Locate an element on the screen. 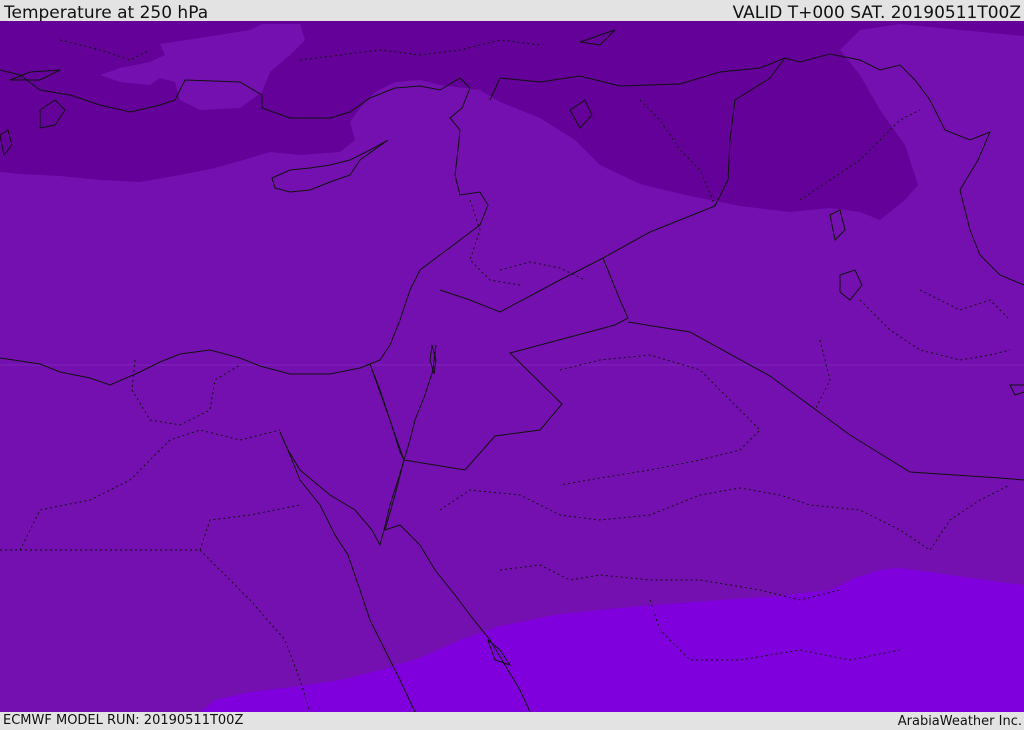  map-title: Temperature at 250 hPa is located at coordinates (106, 13).